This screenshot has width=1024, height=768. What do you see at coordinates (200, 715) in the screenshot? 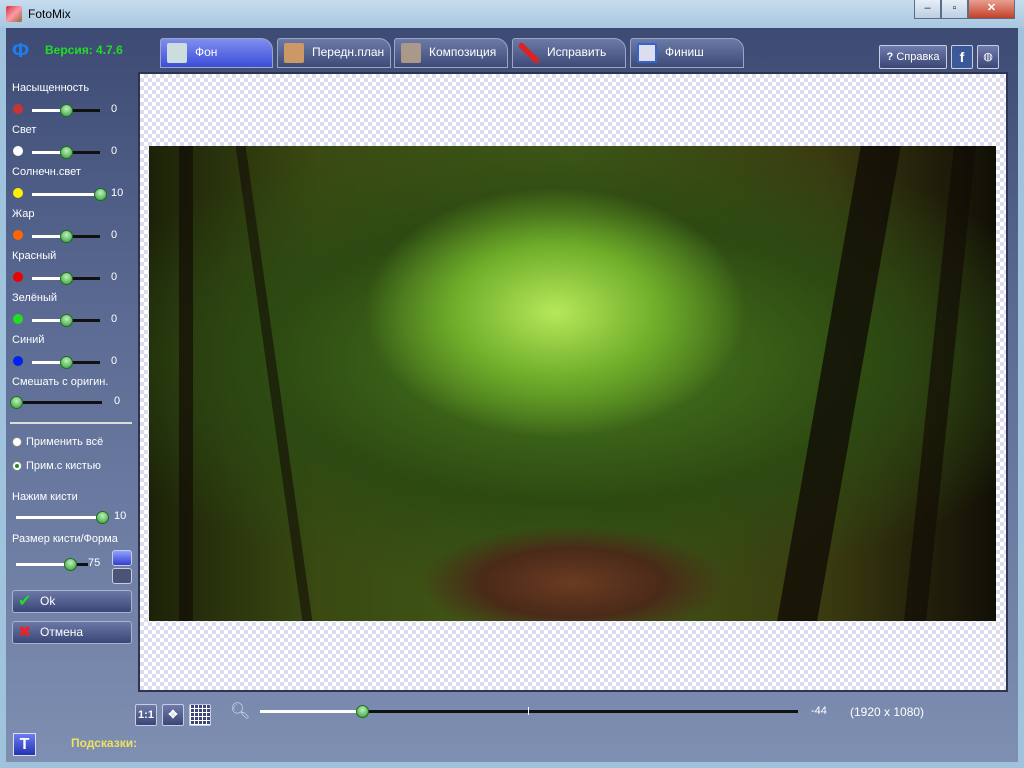
I see `grid-button` at bounding box center [200, 715].